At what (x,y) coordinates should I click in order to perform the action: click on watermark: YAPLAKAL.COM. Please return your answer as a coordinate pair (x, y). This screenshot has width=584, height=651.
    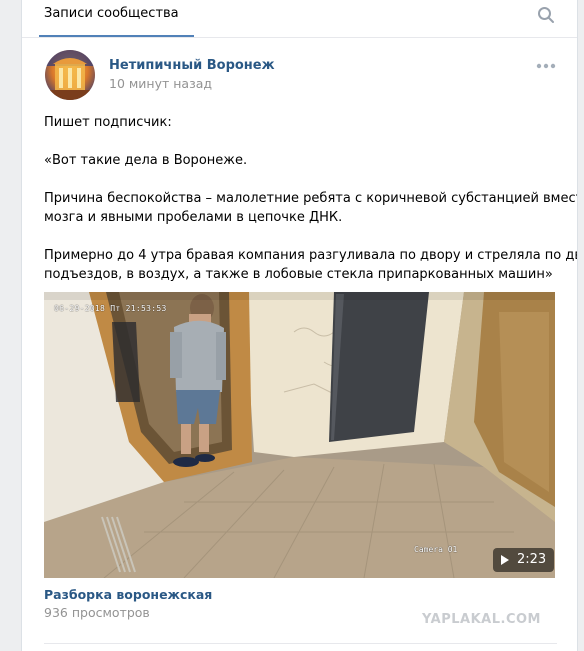
    Looking at the image, I should click on (481, 619).